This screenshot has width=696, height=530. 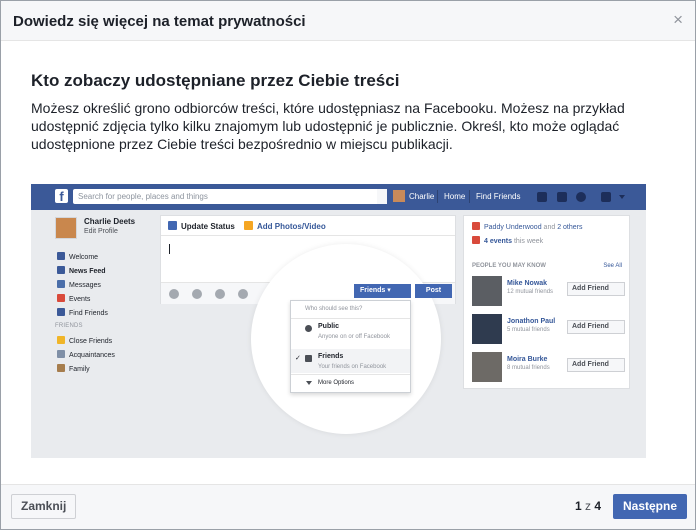 What do you see at coordinates (248, 225) in the screenshot?
I see `photo-icon` at bounding box center [248, 225].